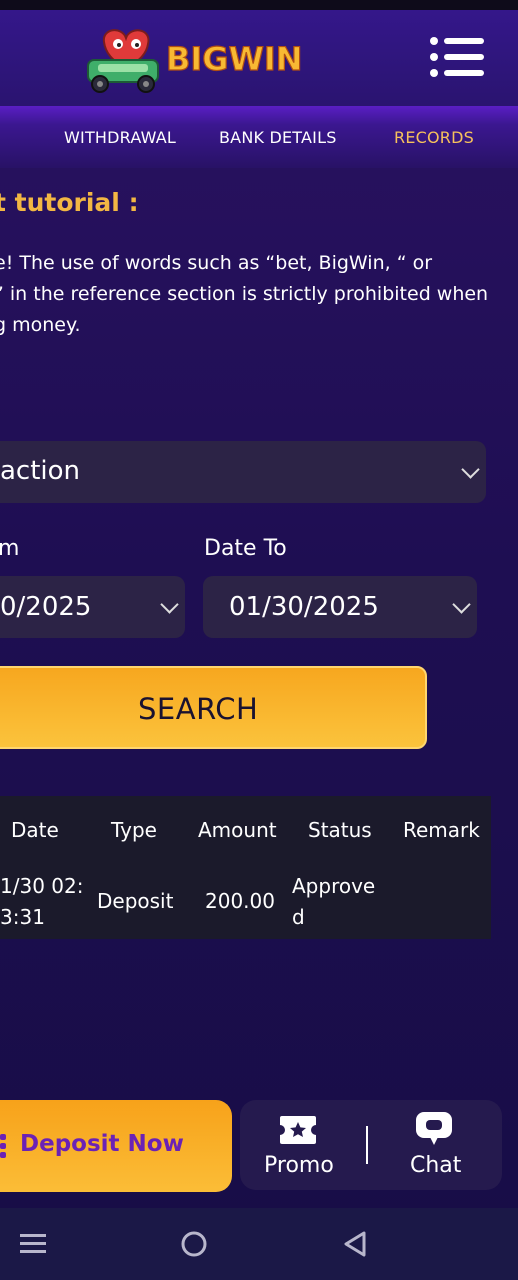 Image resolution: width=518 pixels, height=1280 pixels. I want to click on account-tabs: WITHDRAWAL BANK DETAILS RECORDS, so click(259, 137).